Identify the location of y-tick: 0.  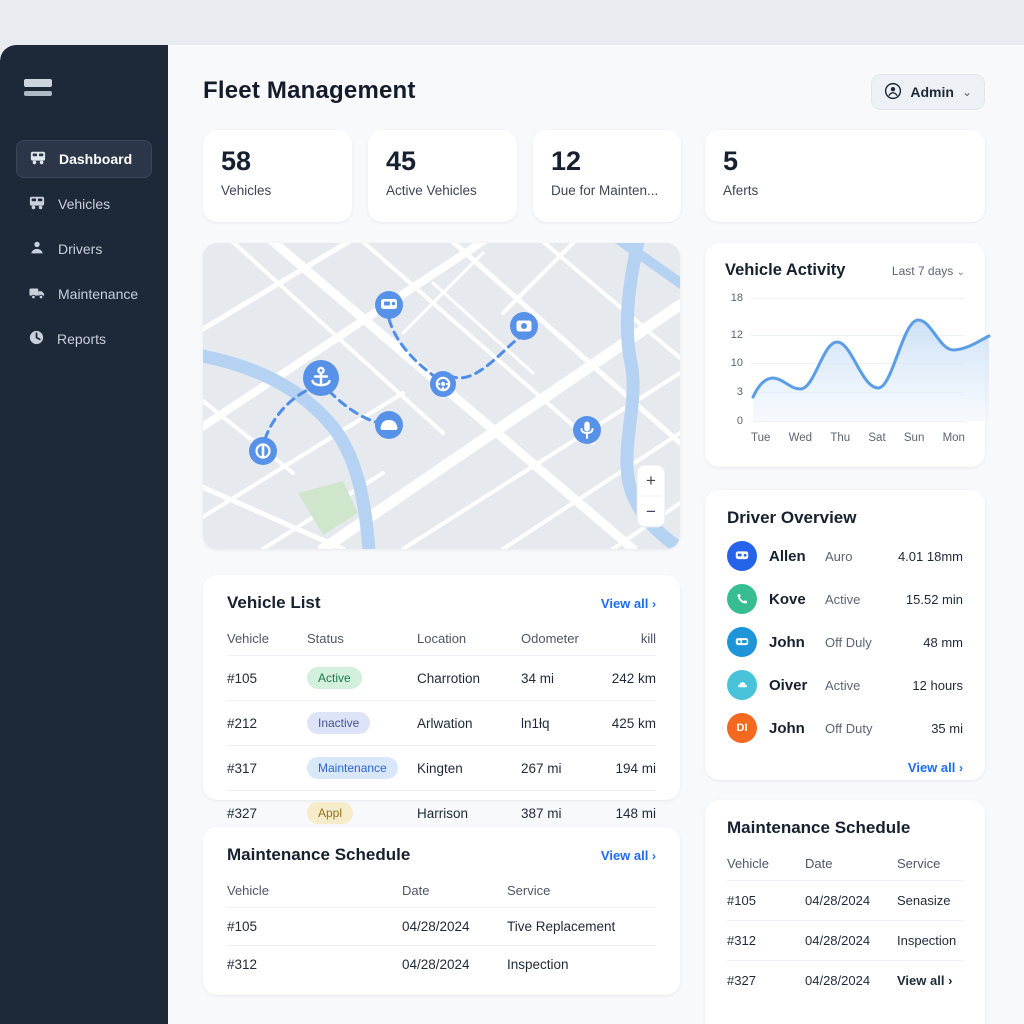
(739, 421).